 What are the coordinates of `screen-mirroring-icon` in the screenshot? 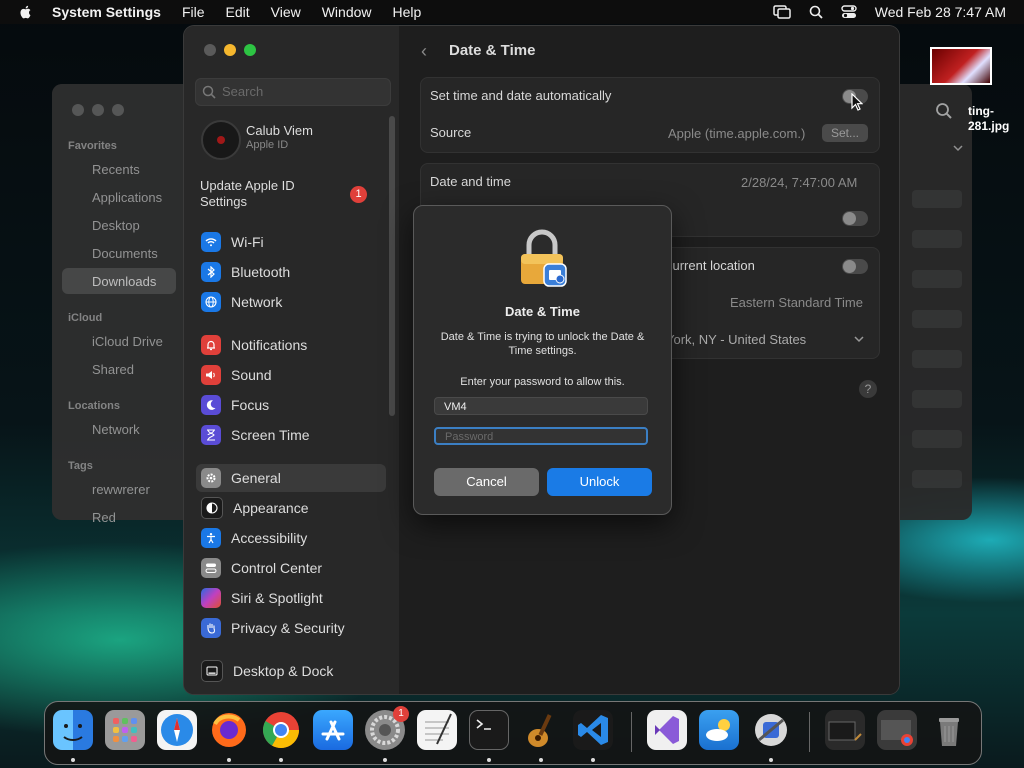 It's located at (781, 12).